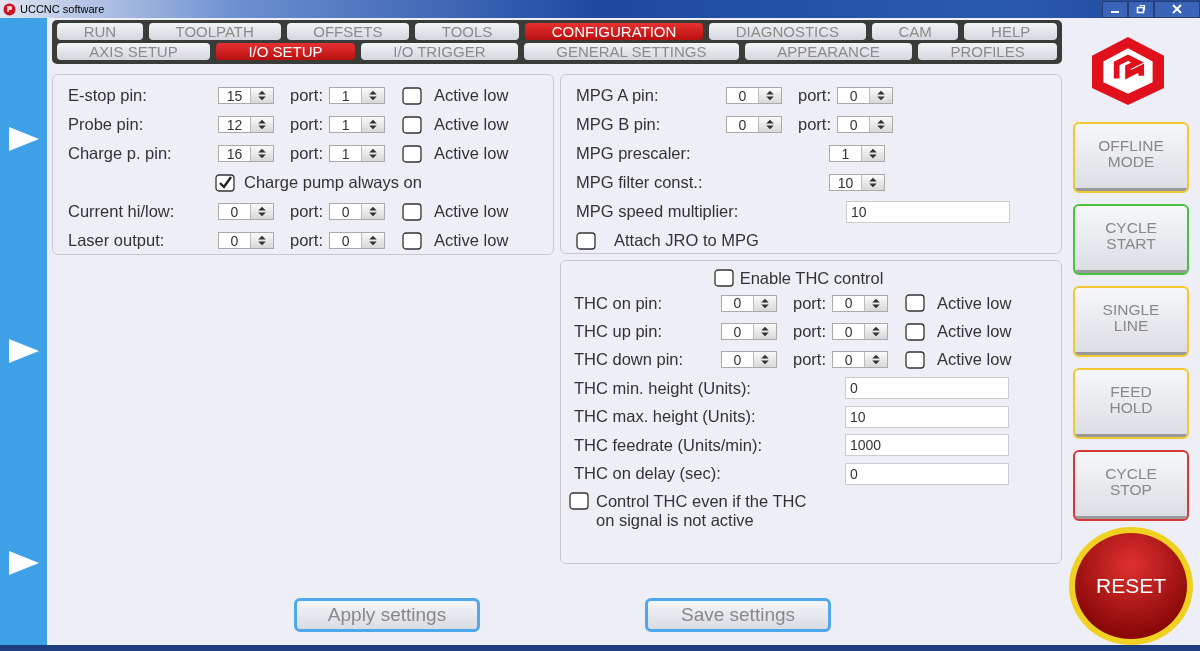  I want to click on field-label: Probe pin:, so click(106, 124).